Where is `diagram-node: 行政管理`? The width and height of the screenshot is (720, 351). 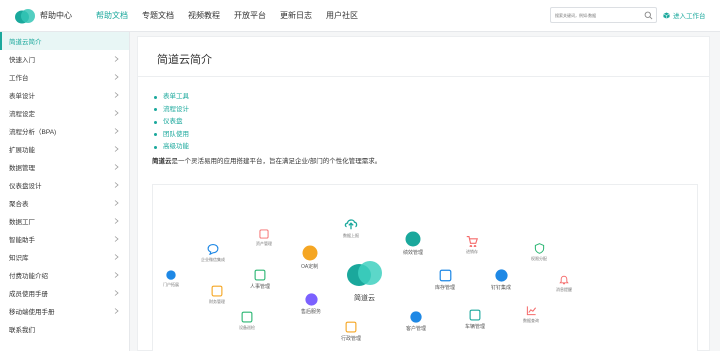 diagram-node: 行政管理 is located at coordinates (351, 331).